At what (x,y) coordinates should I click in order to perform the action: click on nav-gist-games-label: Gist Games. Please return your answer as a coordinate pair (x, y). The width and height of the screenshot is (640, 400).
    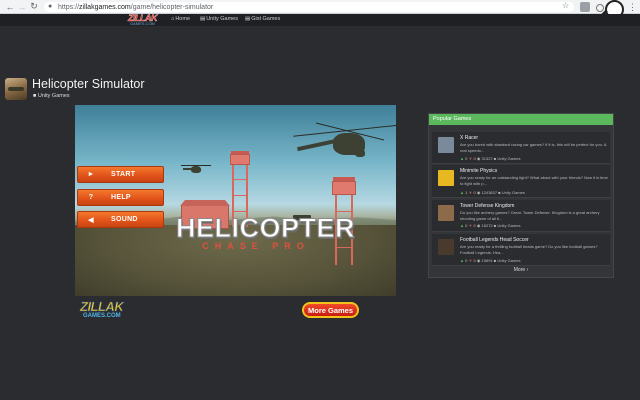
    Looking at the image, I should click on (266, 19).